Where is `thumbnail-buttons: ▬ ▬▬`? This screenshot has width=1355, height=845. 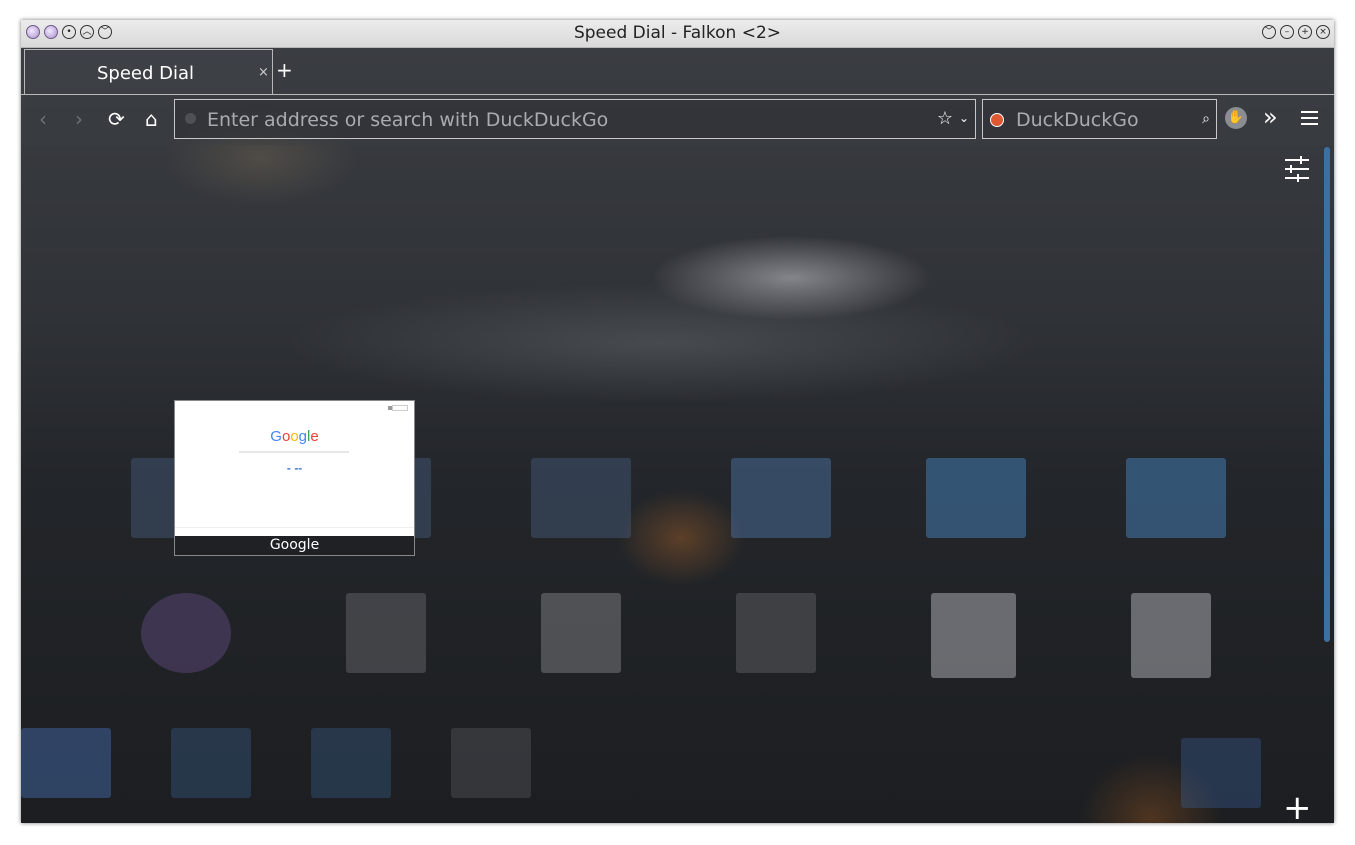
thumbnail-buttons: ▬ ▬▬ is located at coordinates (294, 468).